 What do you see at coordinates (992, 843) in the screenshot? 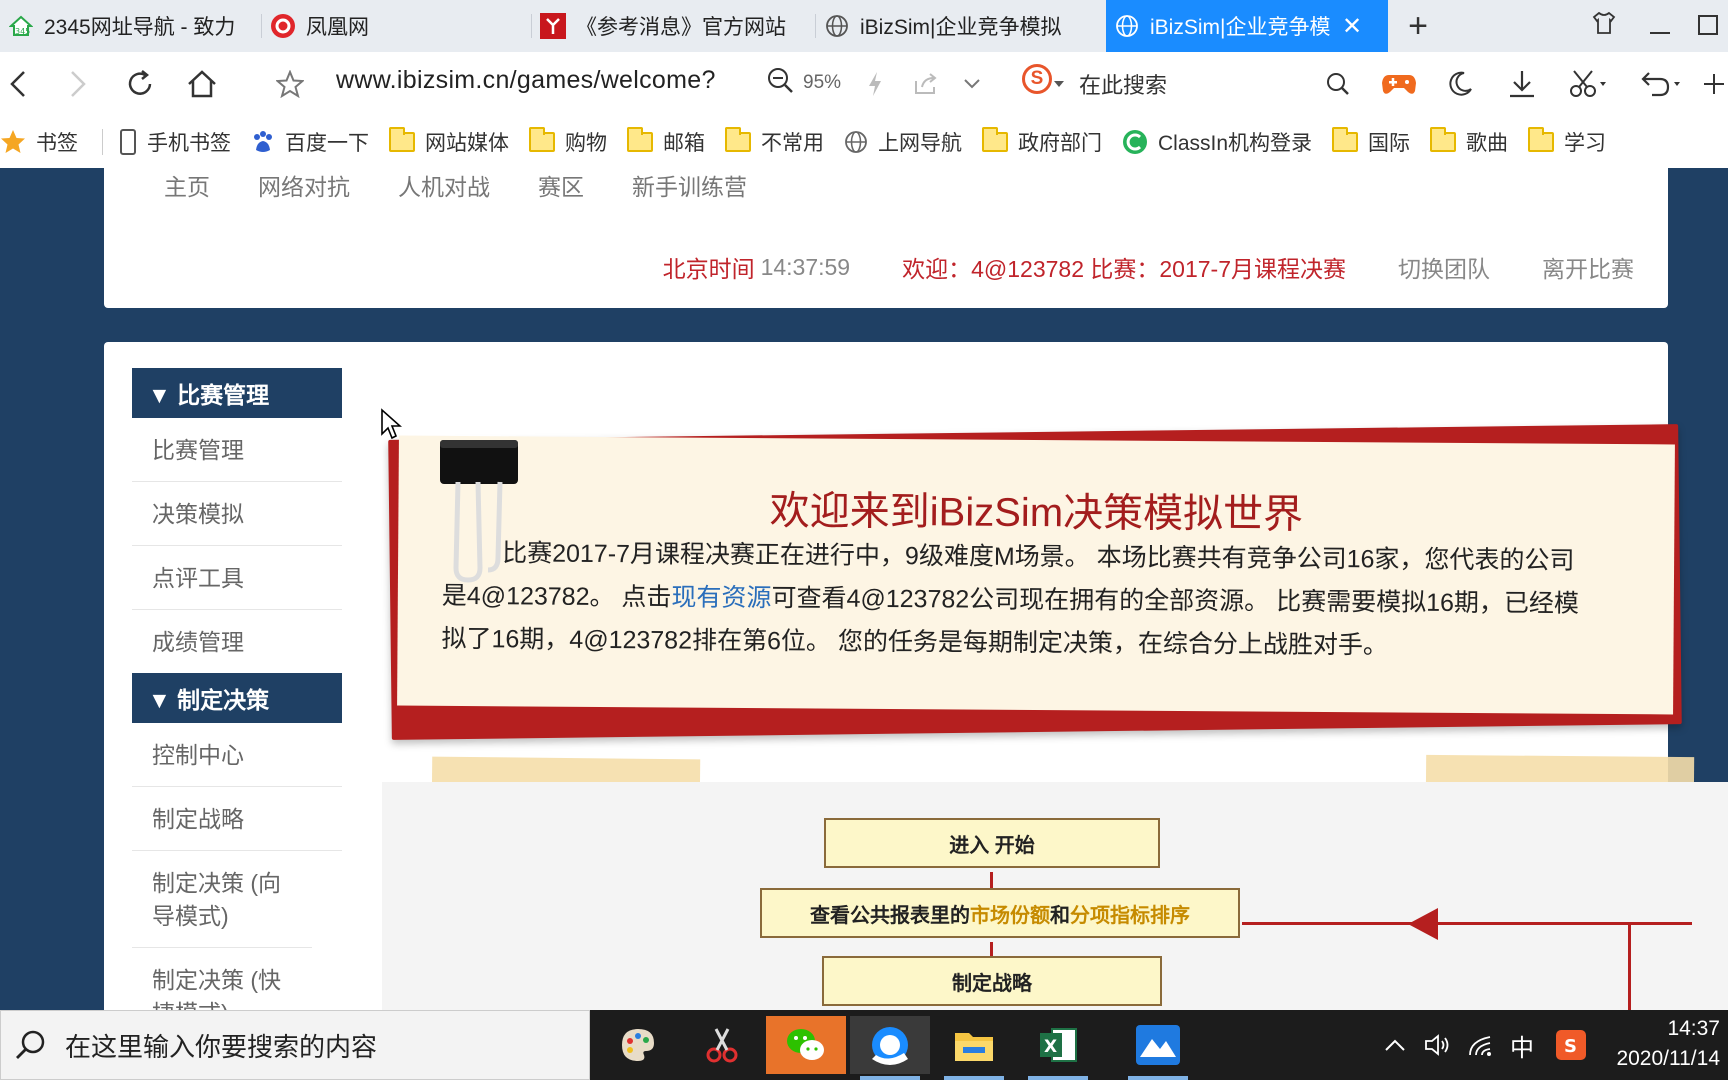
I see `flow-step-enter: 进入 开始` at bounding box center [992, 843].